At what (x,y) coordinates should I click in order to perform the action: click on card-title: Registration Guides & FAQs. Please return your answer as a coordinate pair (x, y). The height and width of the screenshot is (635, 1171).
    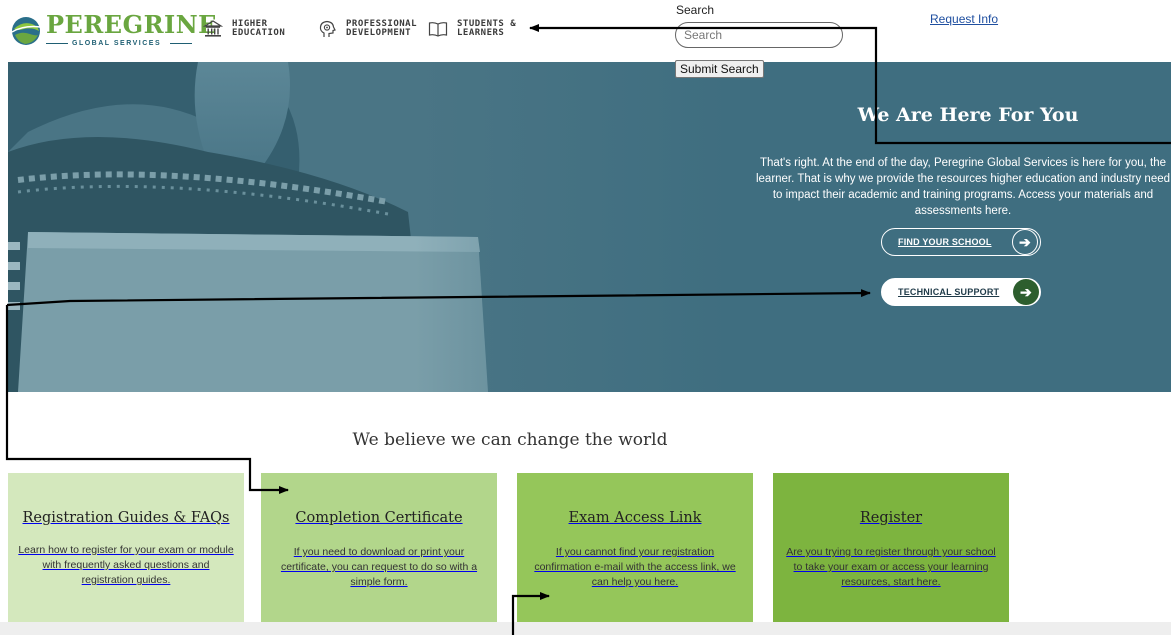
    Looking at the image, I should click on (126, 518).